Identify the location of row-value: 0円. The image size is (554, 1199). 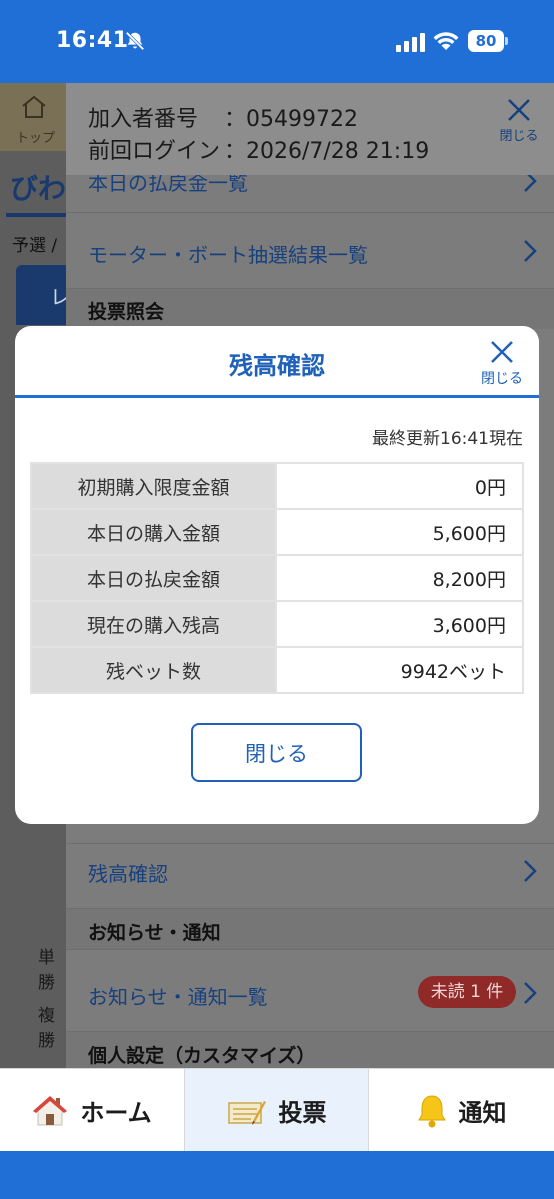
(399, 486).